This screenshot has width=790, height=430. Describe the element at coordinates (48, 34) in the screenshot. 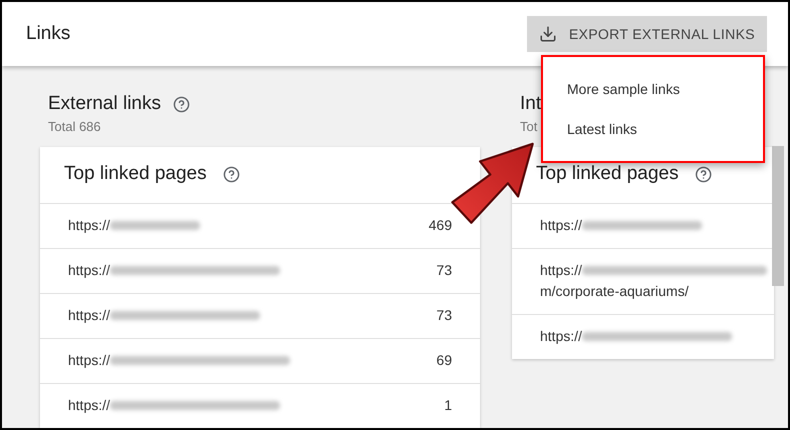

I see `page-title: Links` at that location.